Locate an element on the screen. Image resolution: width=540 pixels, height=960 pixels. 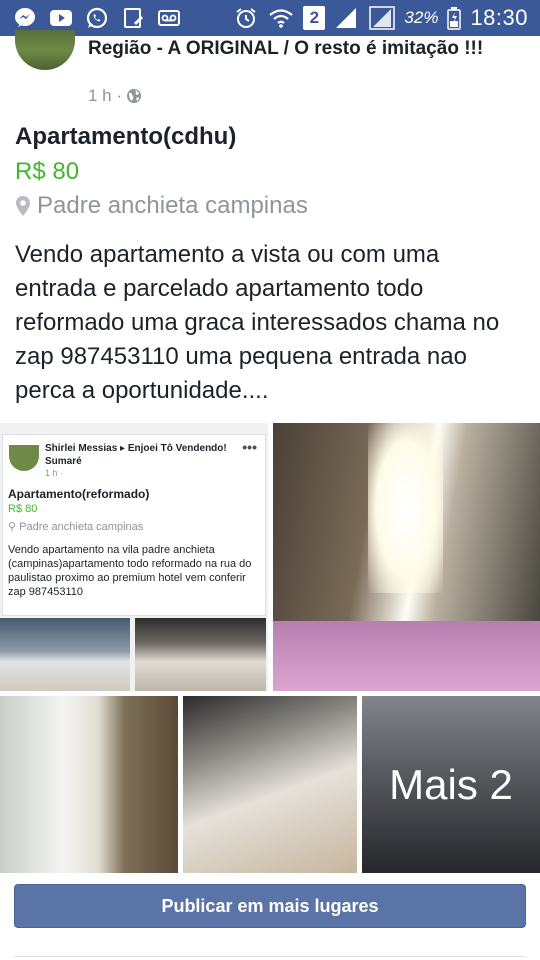
globe-icon is located at coordinates (134, 96).